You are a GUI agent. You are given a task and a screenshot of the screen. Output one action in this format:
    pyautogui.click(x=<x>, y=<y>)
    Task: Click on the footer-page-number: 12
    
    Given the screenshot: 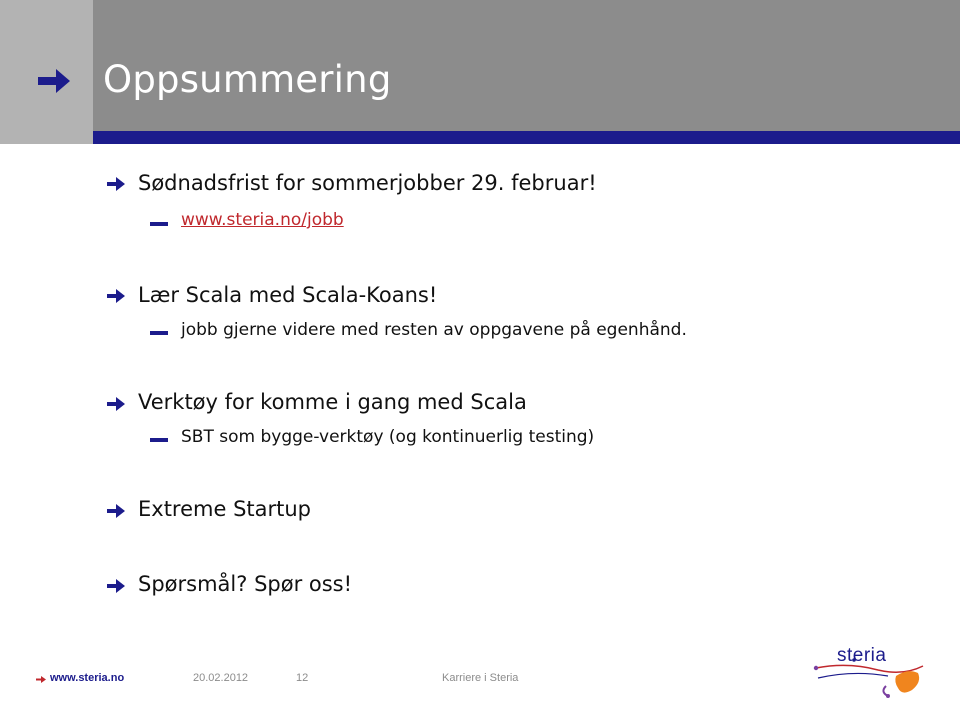 What is the action you would take?
    pyautogui.click(x=302, y=678)
    